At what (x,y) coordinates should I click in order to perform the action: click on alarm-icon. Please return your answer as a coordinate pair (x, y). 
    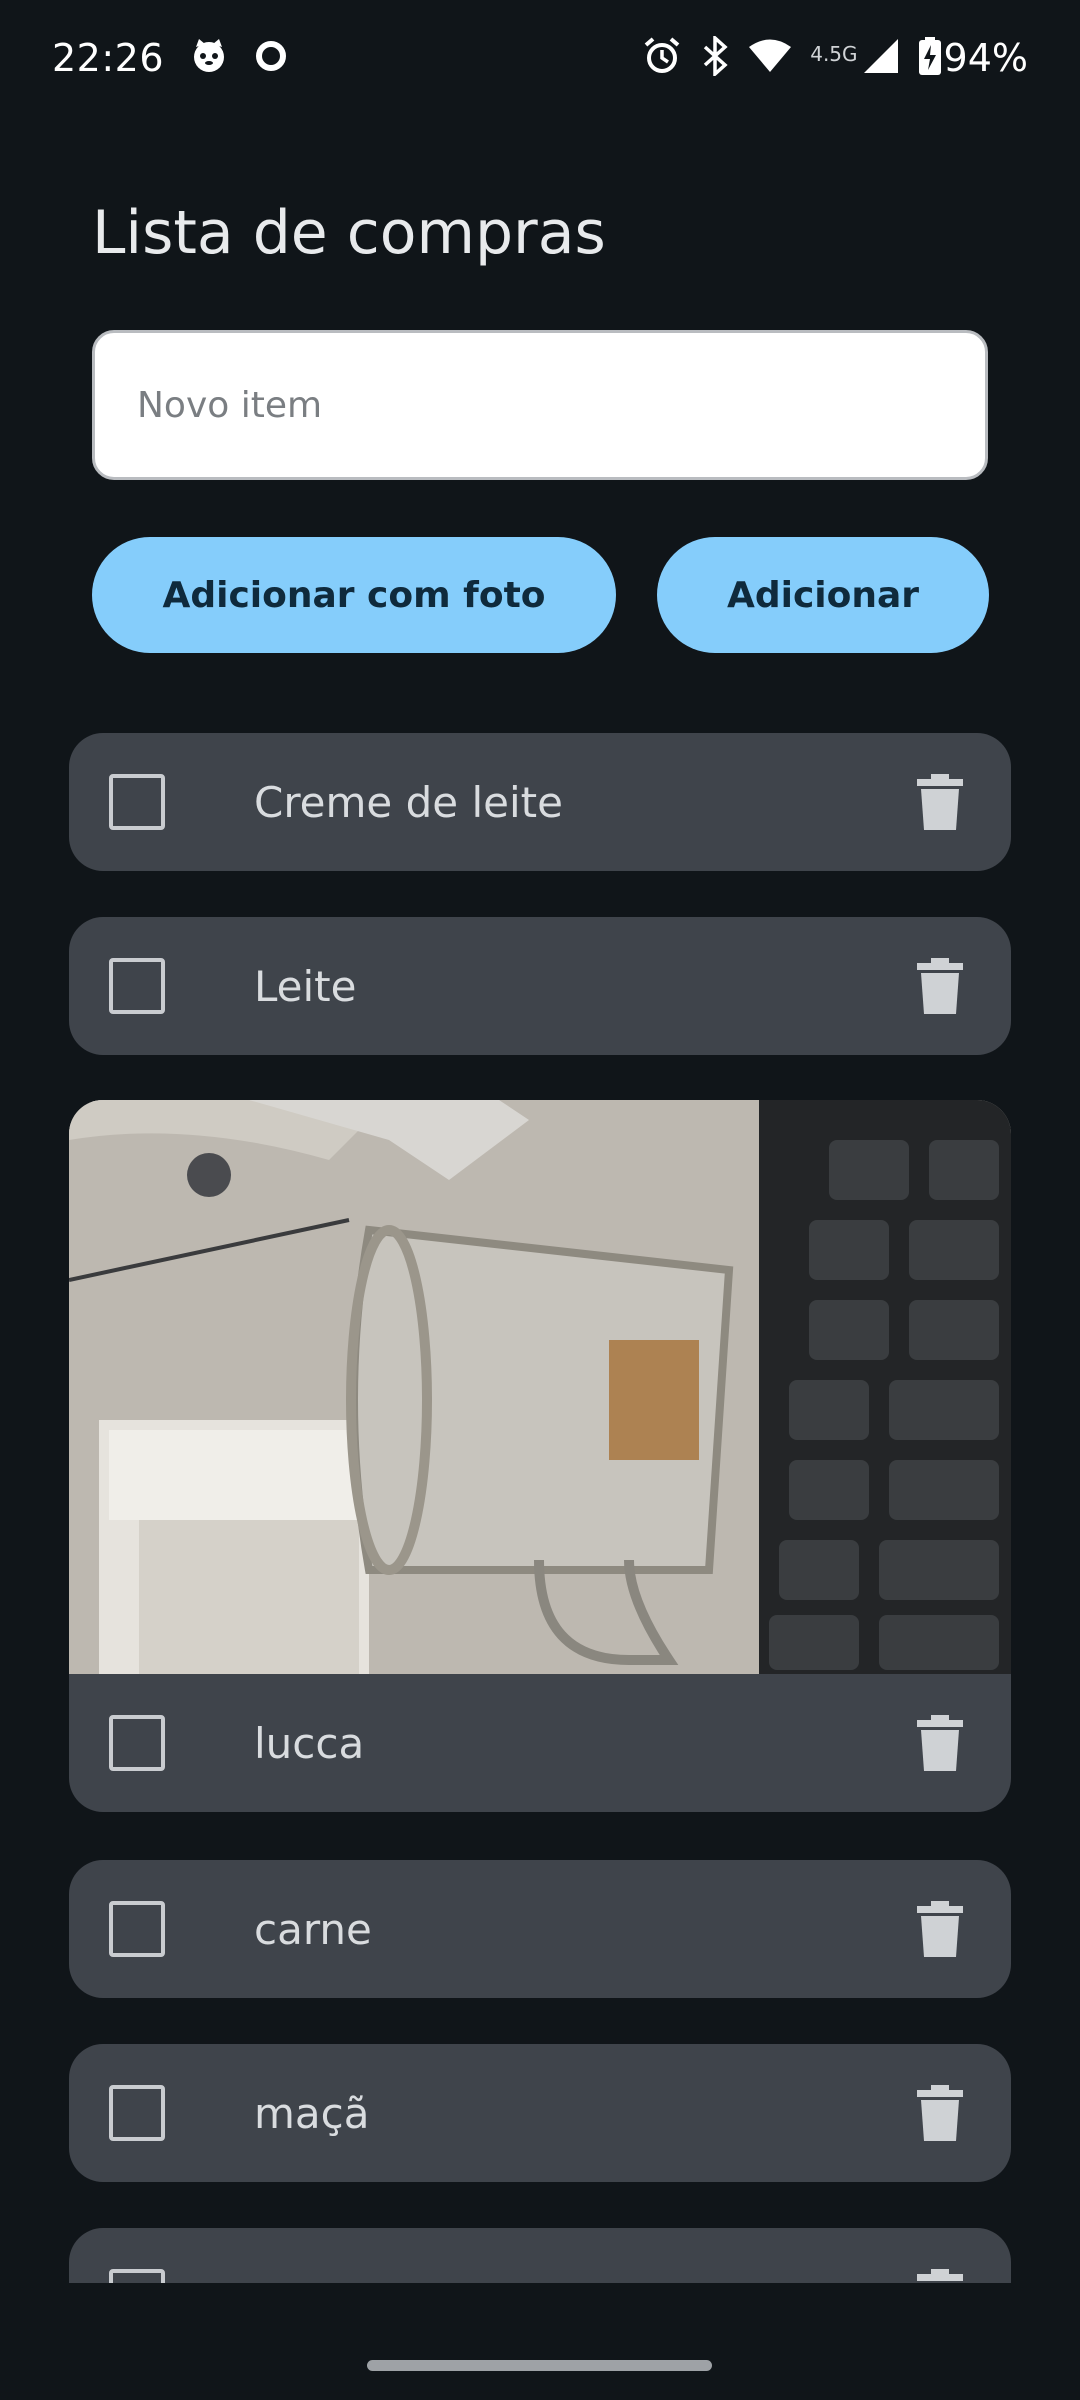
    Looking at the image, I should click on (662, 58).